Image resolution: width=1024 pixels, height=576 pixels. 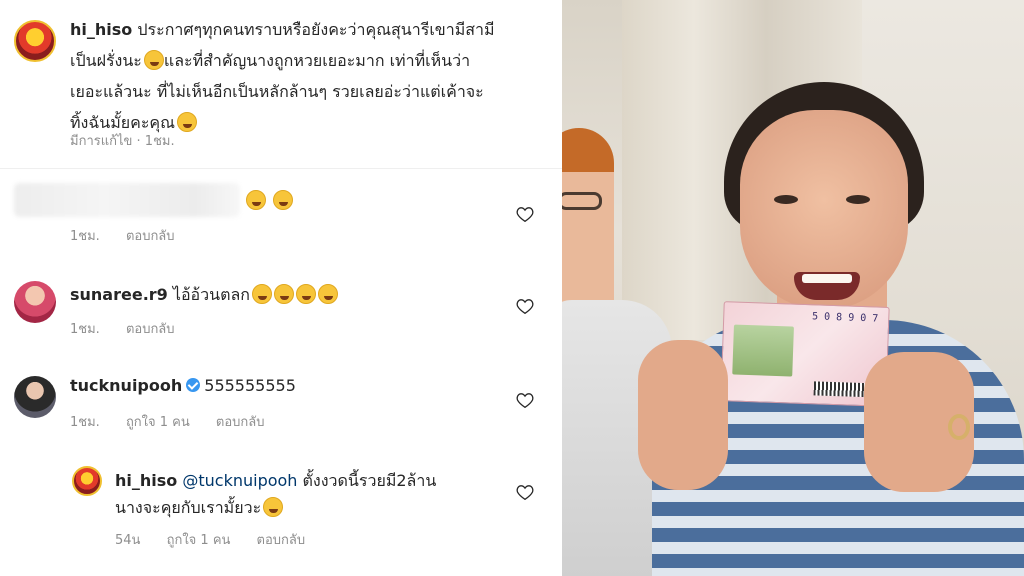 What do you see at coordinates (845, 318) in the screenshot?
I see `ticket-number: 5 0 8 9 0 7` at bounding box center [845, 318].